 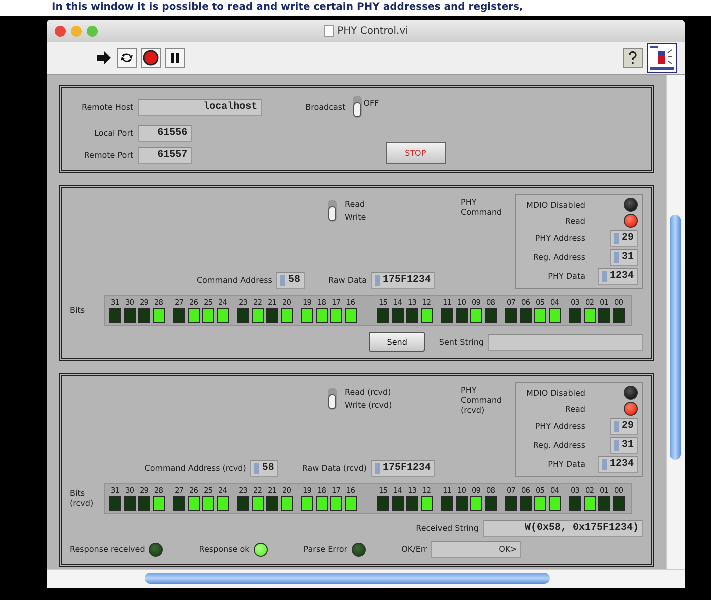 What do you see at coordinates (113, 133) in the screenshot?
I see `local-port-label: Local Port` at bounding box center [113, 133].